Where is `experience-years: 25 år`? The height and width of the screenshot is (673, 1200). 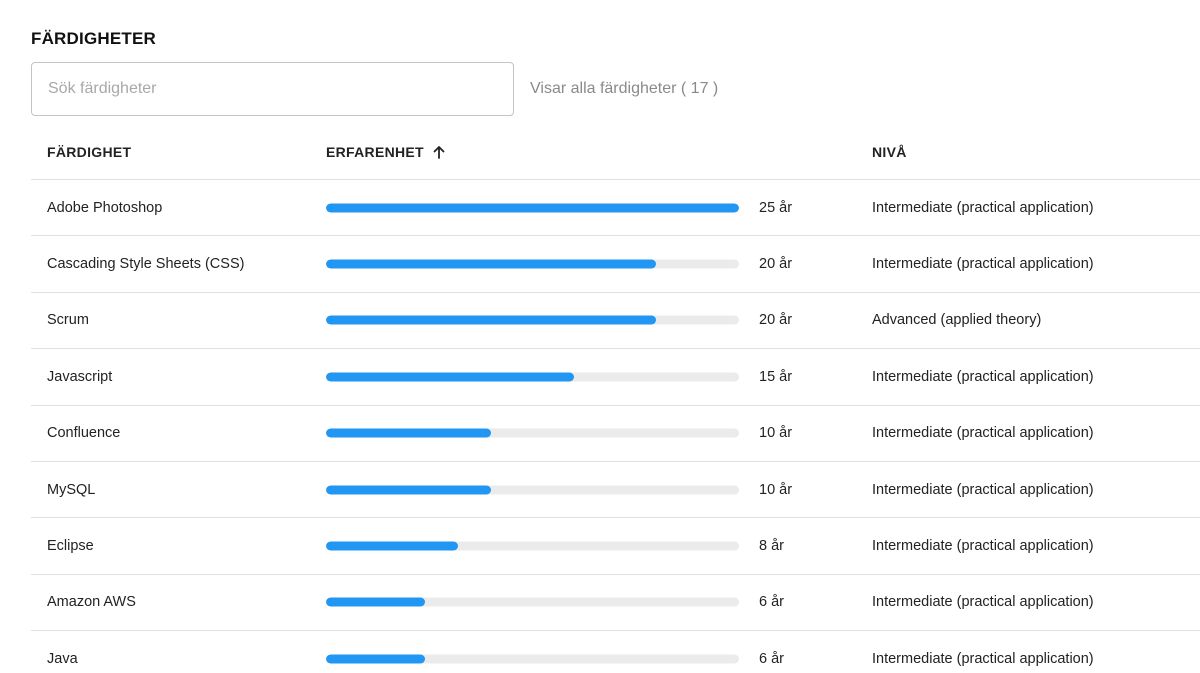
experience-years: 25 år is located at coordinates (776, 207).